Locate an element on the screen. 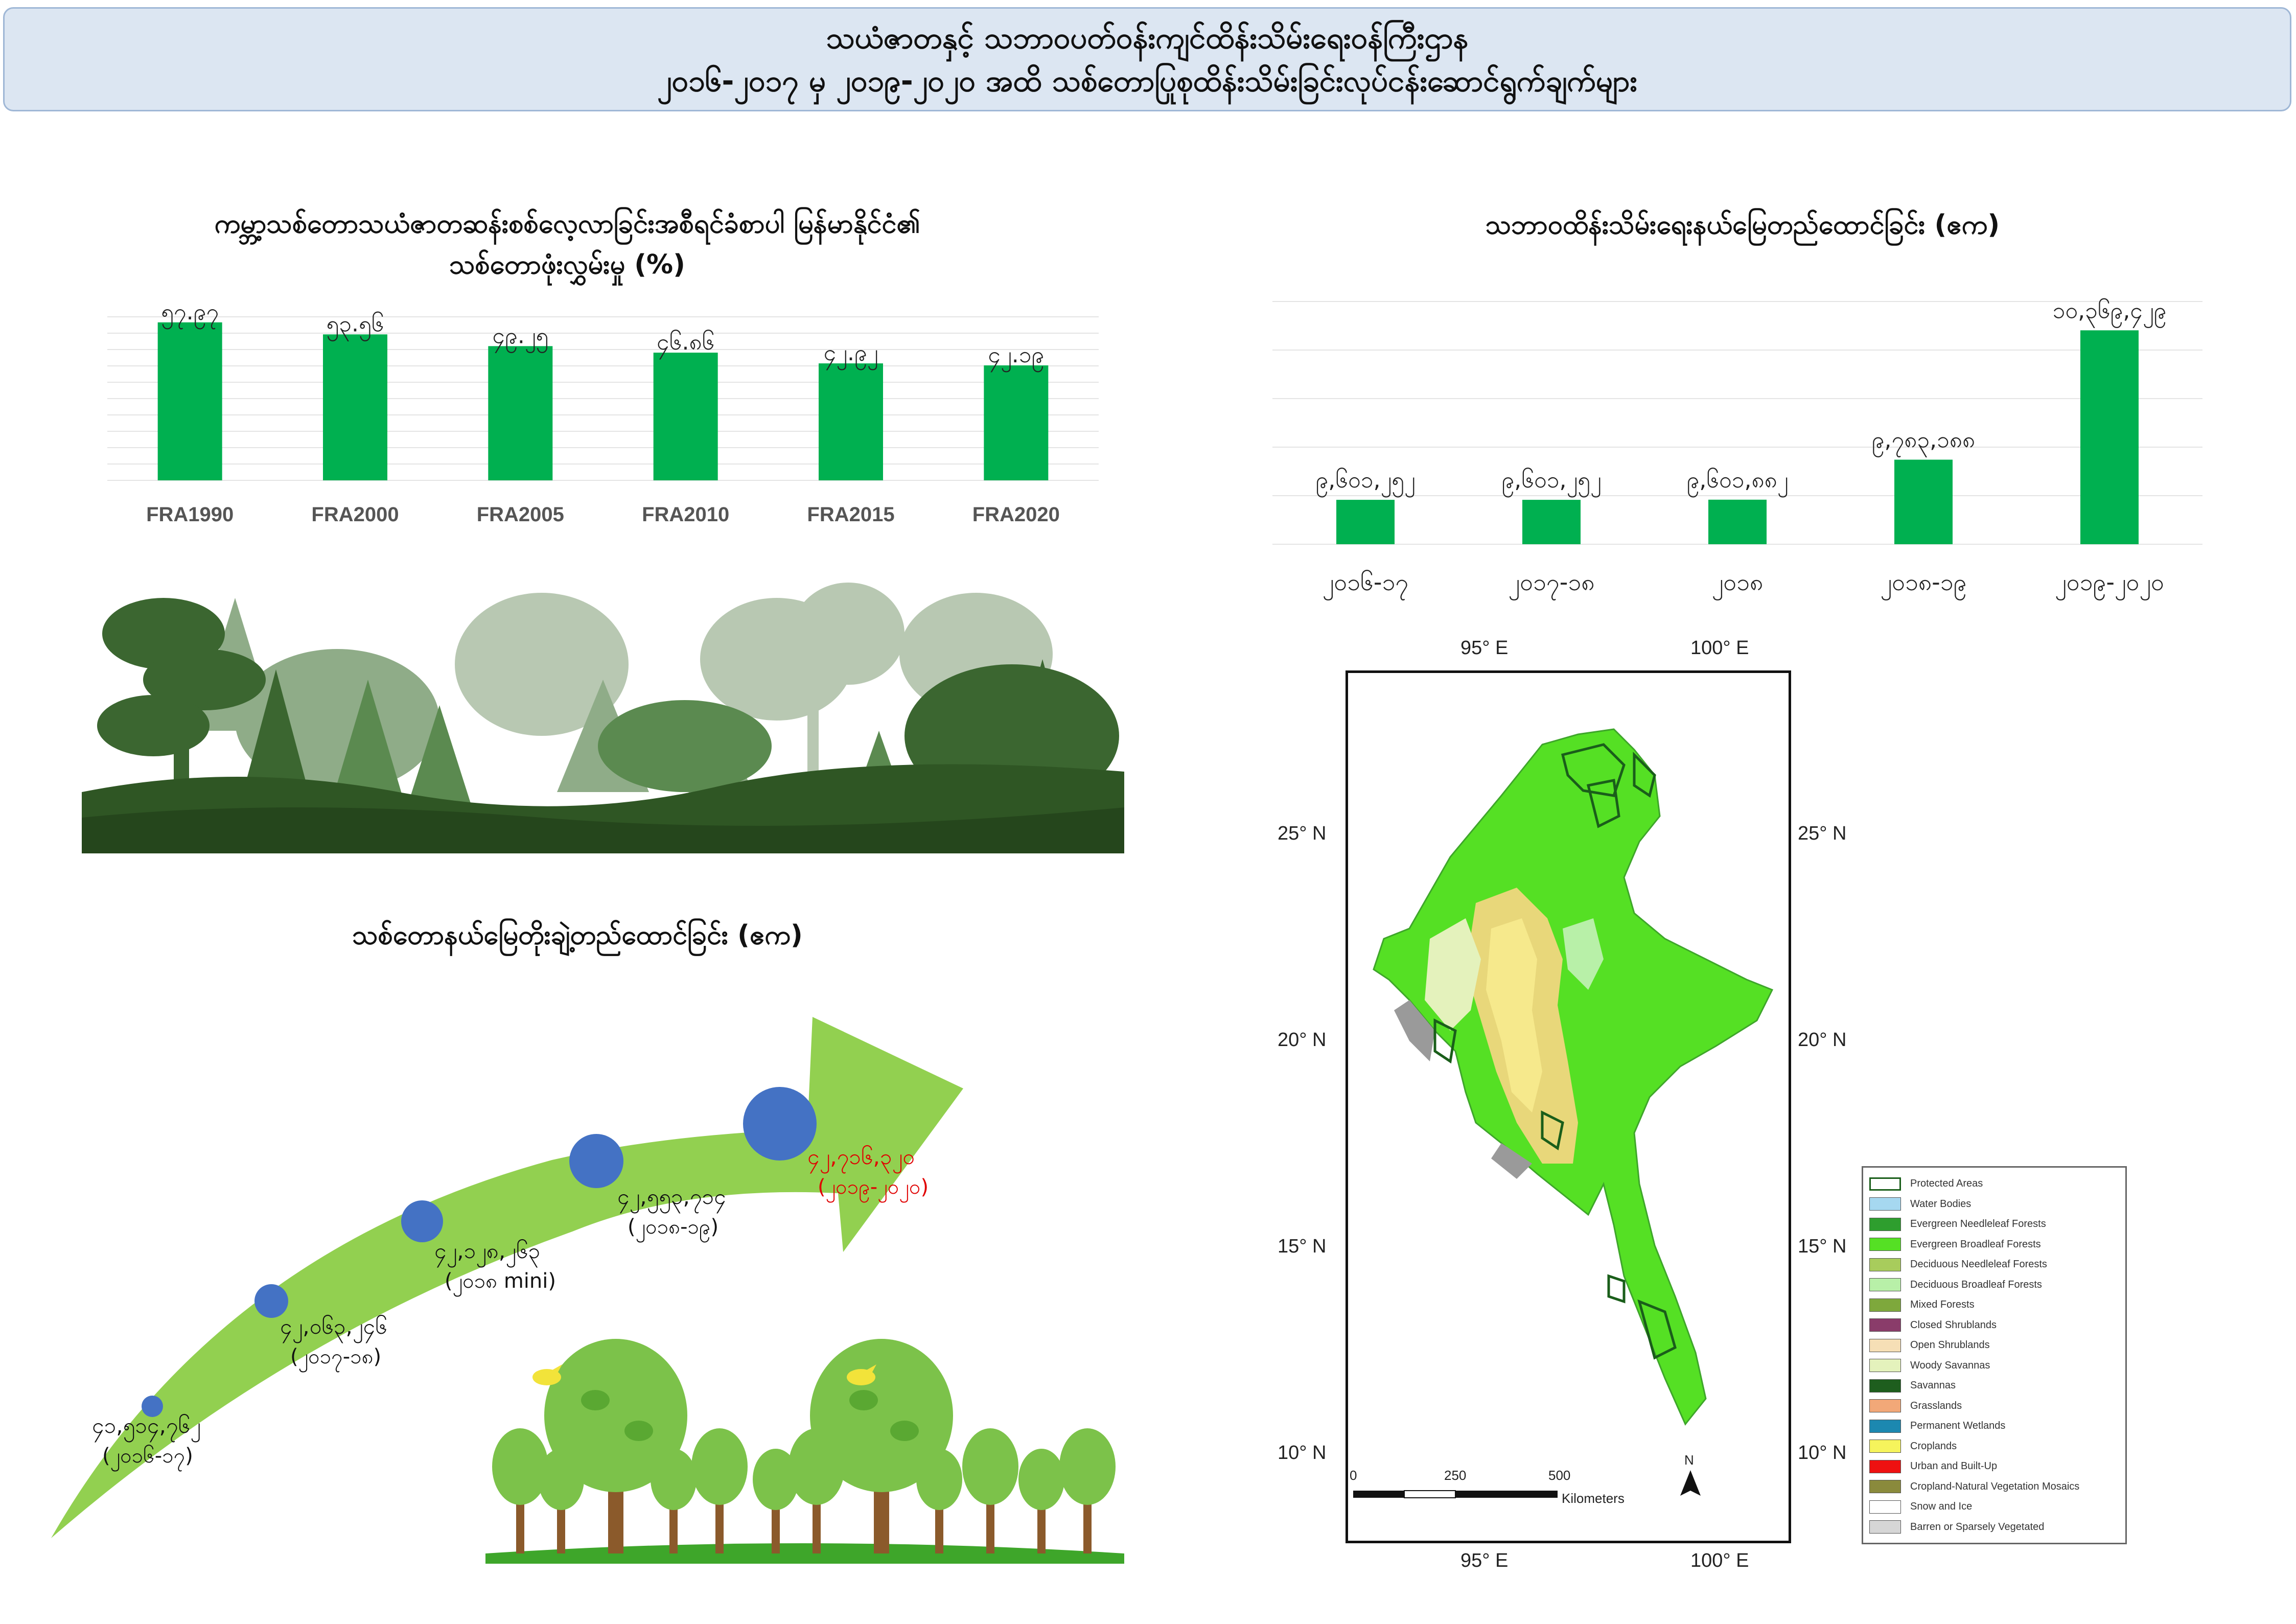  legend-item: Permanent Wetlands is located at coordinates (1997, 1426).